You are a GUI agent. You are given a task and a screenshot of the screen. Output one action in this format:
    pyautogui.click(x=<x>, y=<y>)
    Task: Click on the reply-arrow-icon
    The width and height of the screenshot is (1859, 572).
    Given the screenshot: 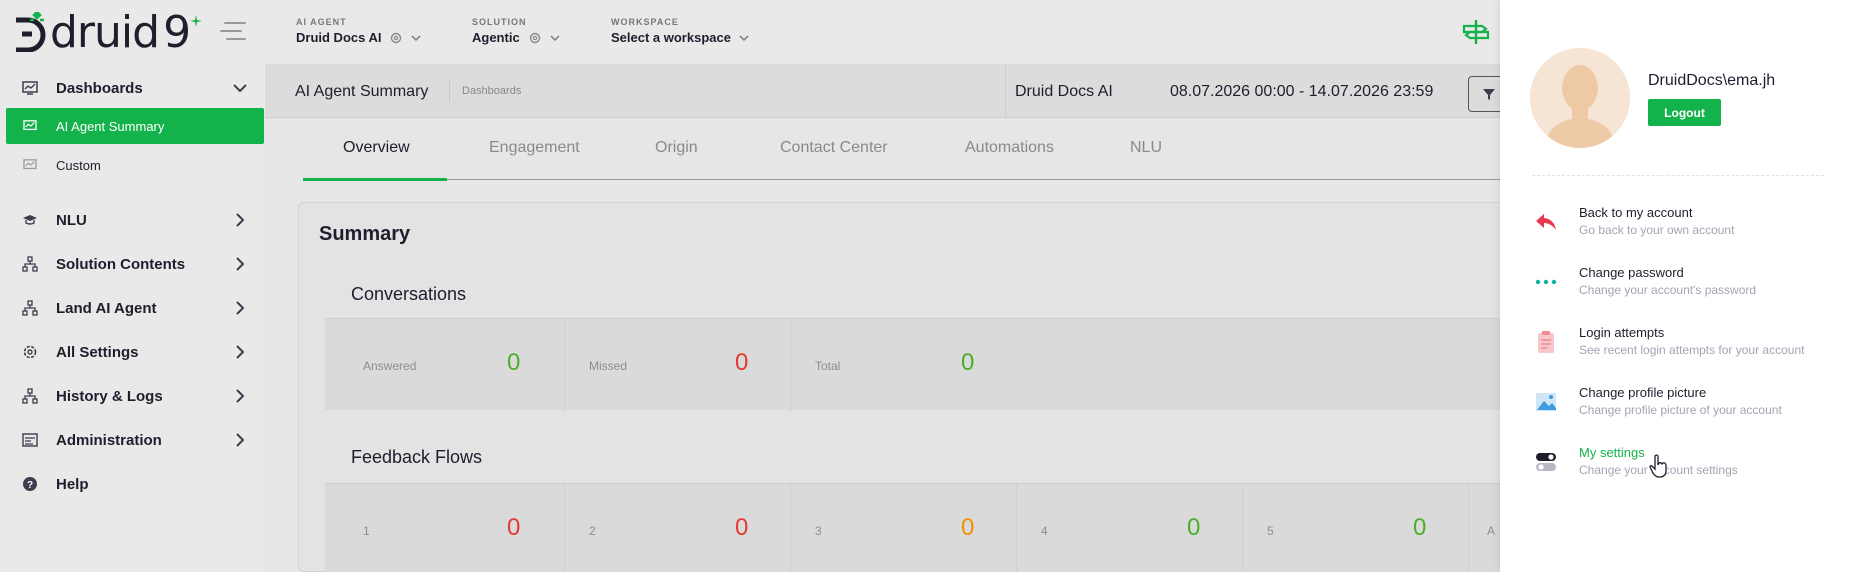 What is the action you would take?
    pyautogui.click(x=1546, y=222)
    